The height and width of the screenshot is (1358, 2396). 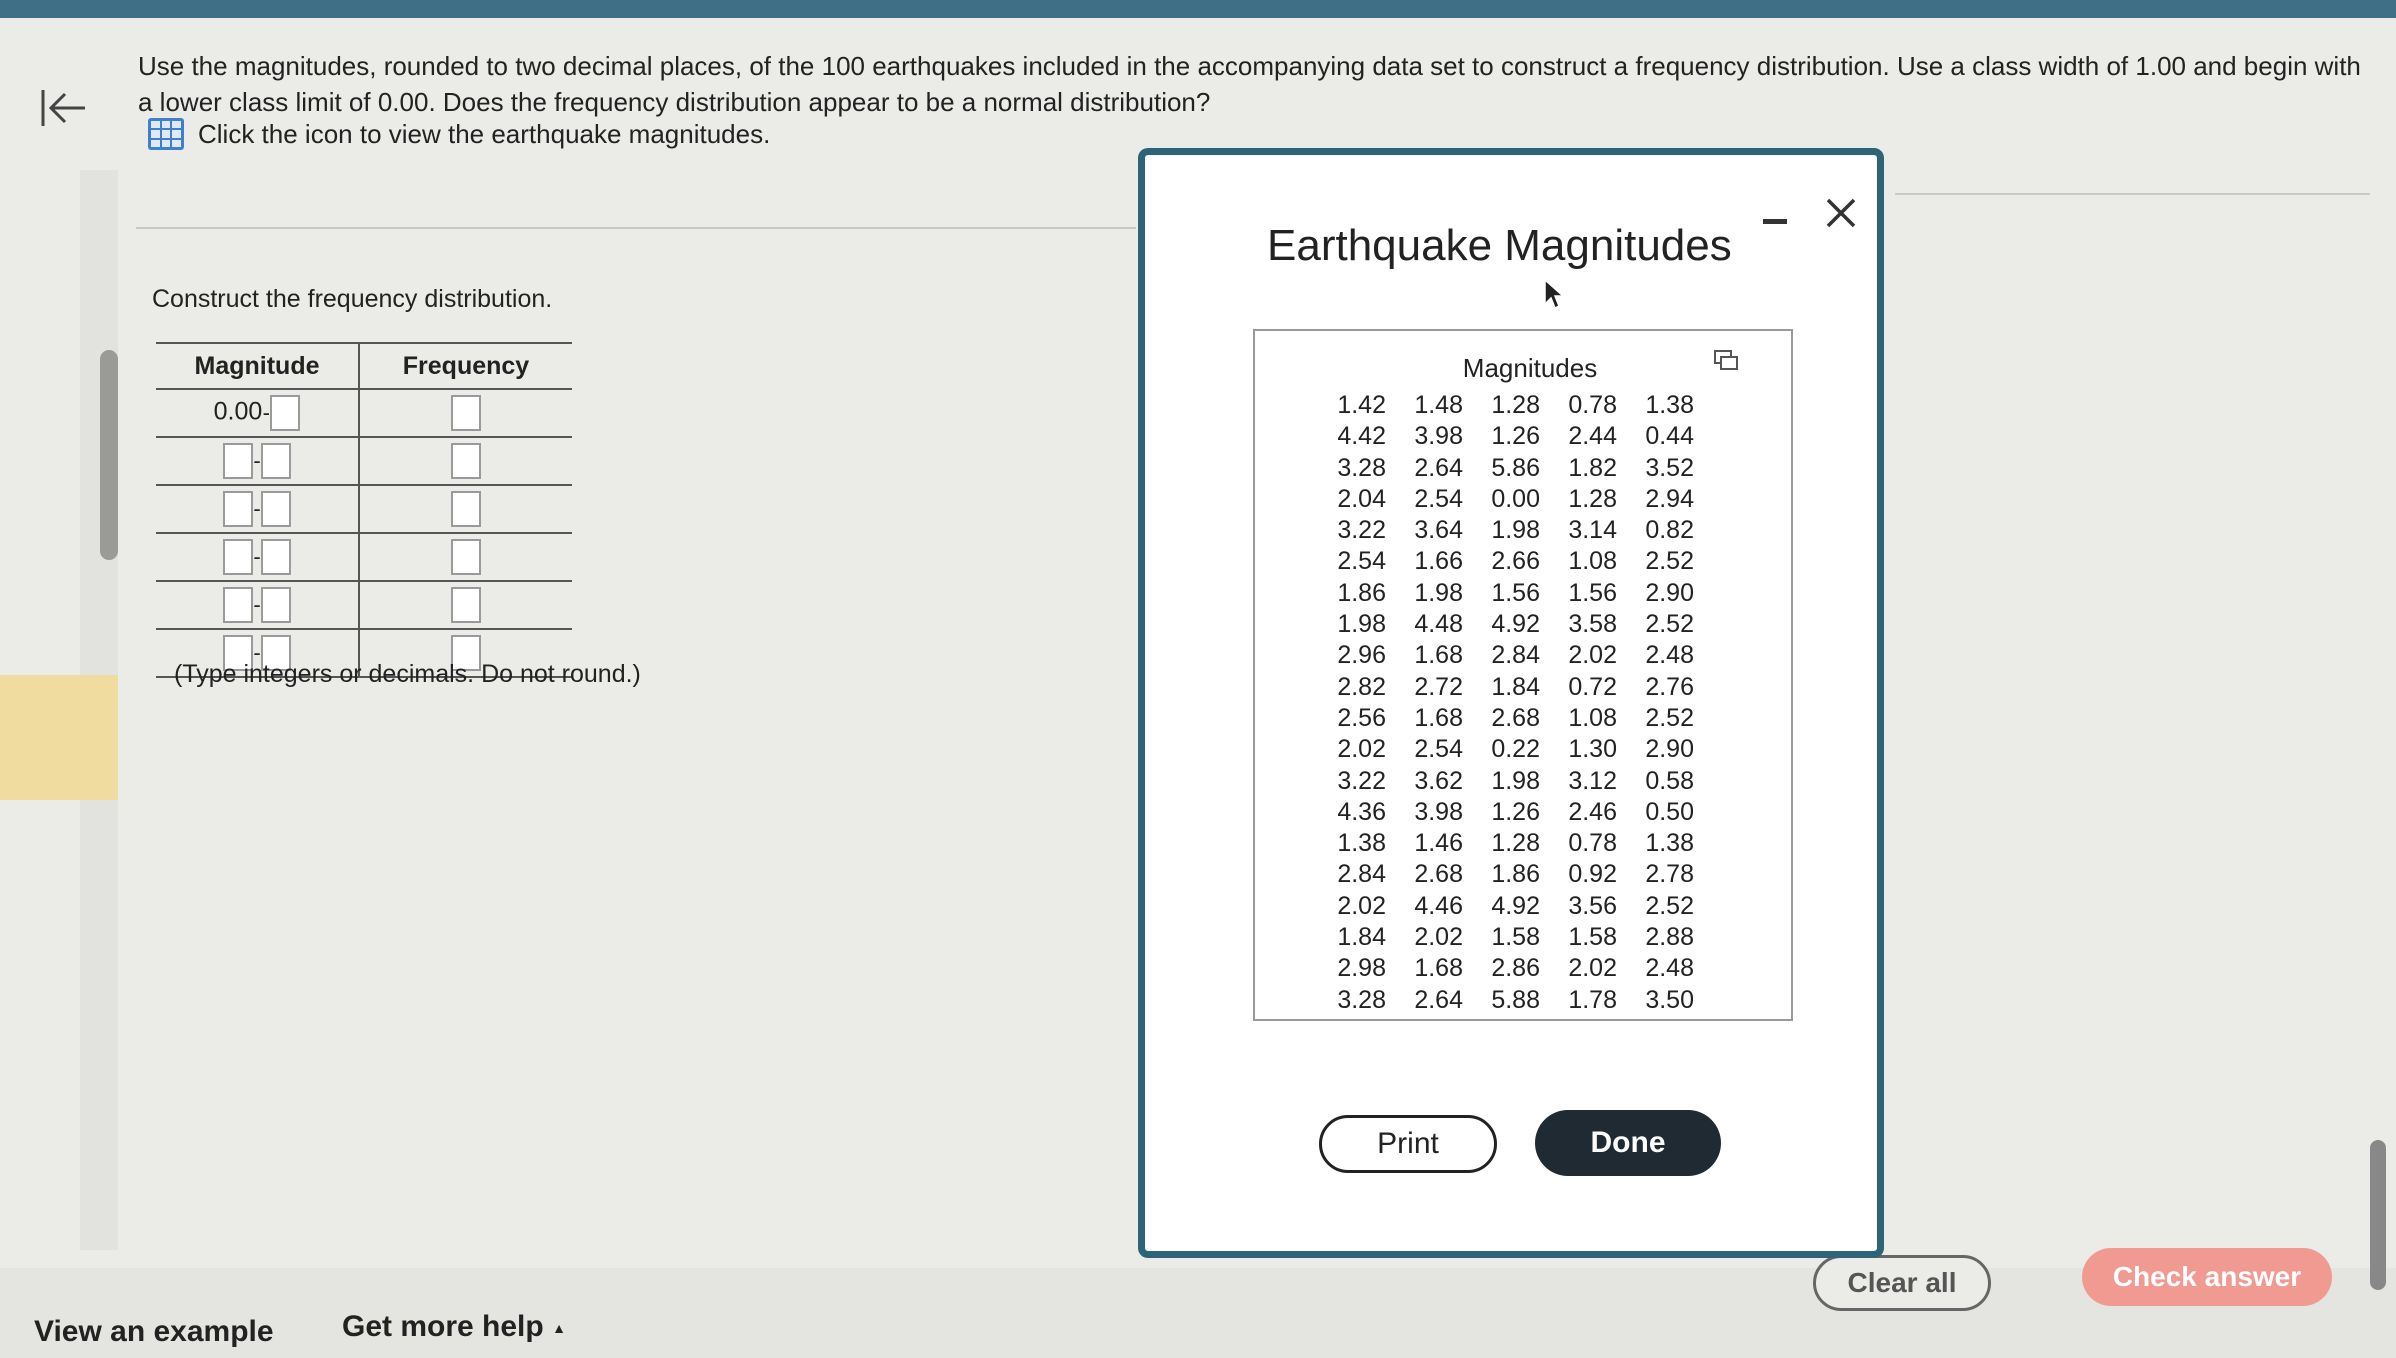 I want to click on print-button: Print, so click(x=1408, y=1144).